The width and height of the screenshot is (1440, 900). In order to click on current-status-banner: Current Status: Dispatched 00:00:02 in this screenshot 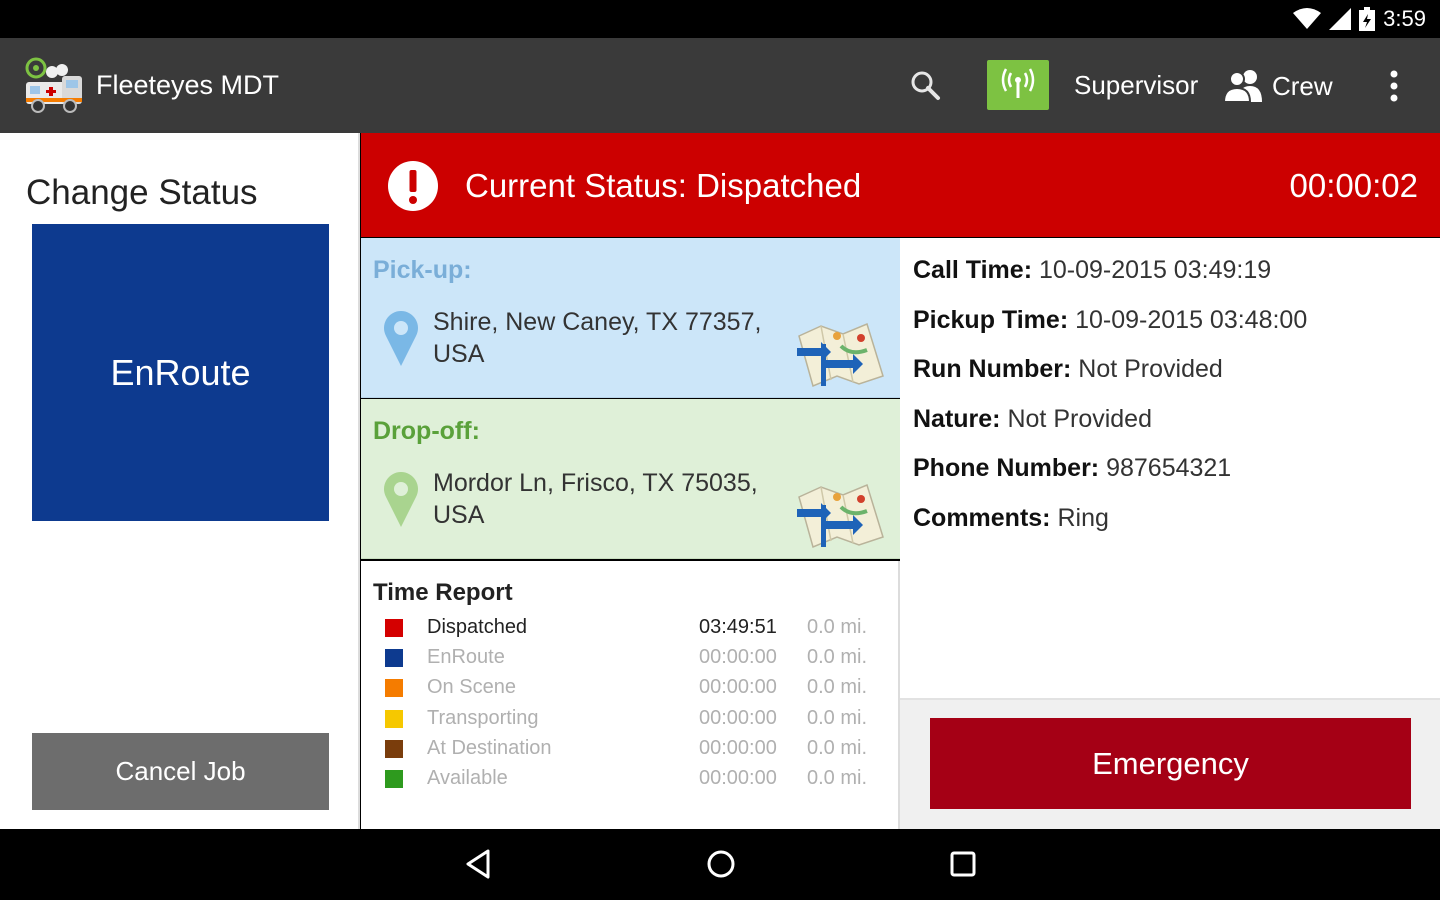, I will do `click(900, 185)`.